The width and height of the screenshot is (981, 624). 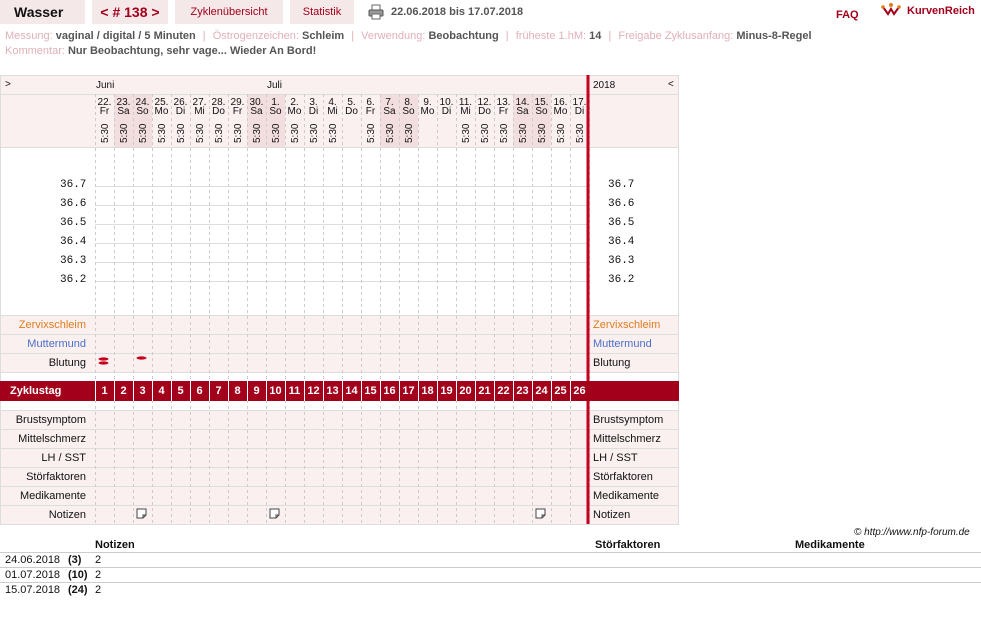 I want to click on note-date: 15.07.2018, so click(x=33, y=590).